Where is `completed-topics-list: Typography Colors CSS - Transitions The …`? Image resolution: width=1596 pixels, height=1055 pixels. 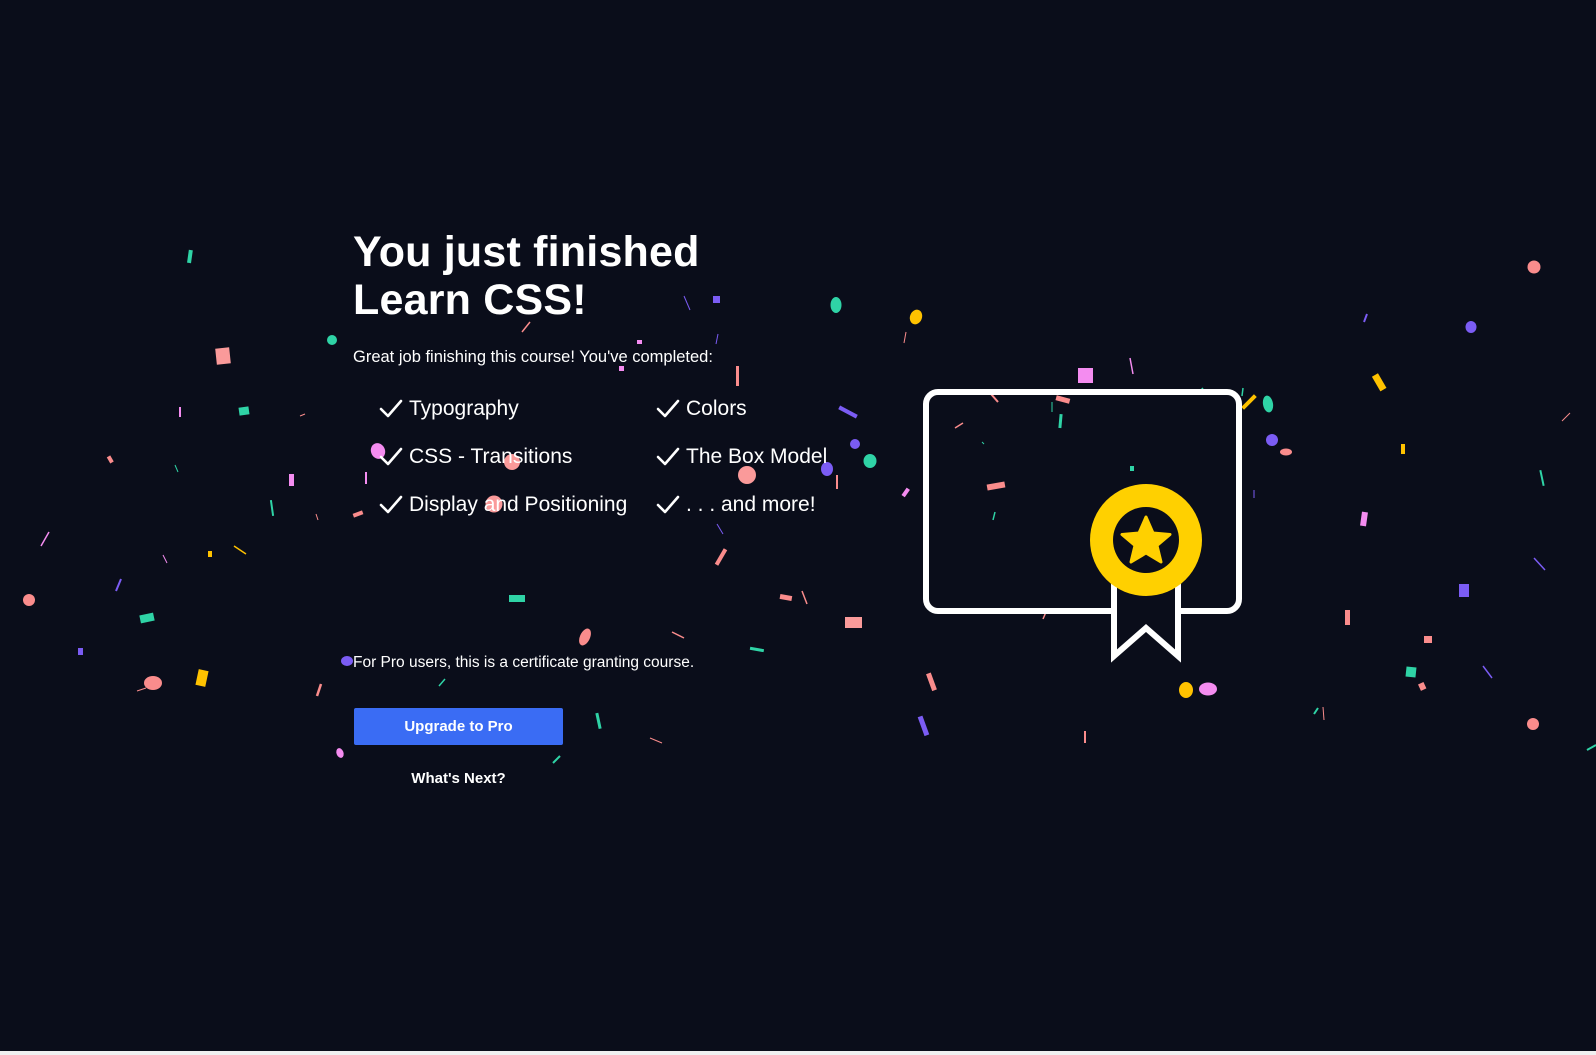
completed-topics-list: Typography Colors CSS - Transitions The … is located at coordinates (626, 457).